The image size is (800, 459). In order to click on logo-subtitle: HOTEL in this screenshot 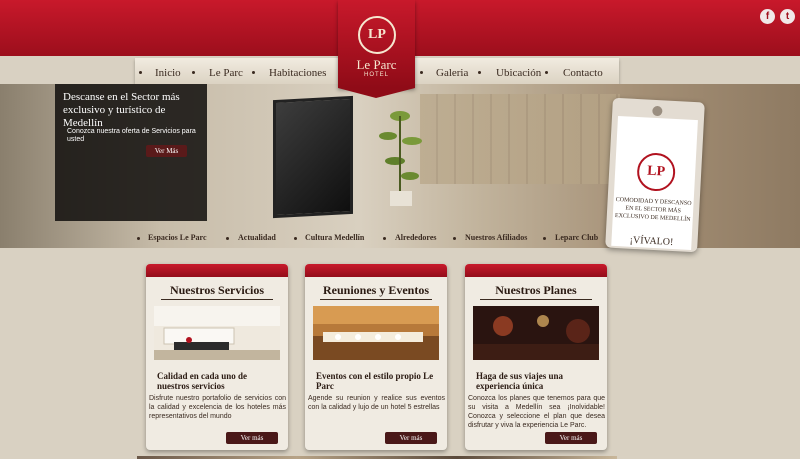, I will do `click(376, 75)`.